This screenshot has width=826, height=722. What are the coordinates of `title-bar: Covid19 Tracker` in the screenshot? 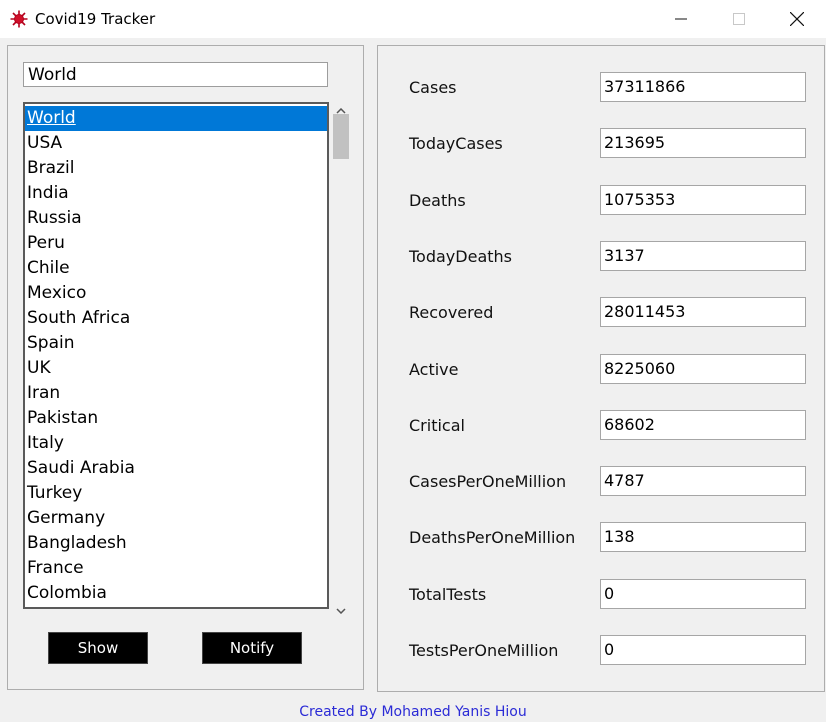 It's located at (413, 19).